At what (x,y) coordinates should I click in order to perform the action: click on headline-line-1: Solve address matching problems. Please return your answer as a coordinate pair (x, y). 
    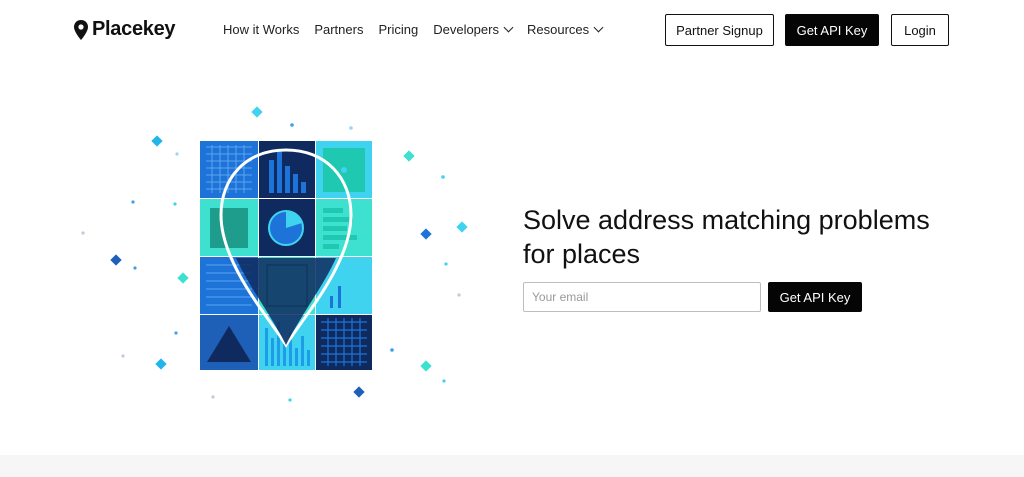
    Looking at the image, I should click on (726, 220).